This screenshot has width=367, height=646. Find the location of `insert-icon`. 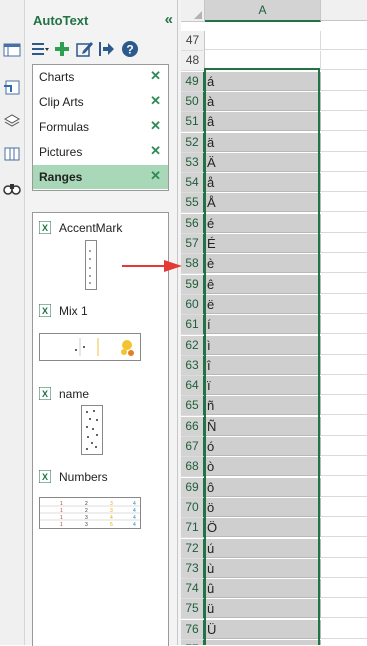

insert-icon is located at coordinates (106, 49).